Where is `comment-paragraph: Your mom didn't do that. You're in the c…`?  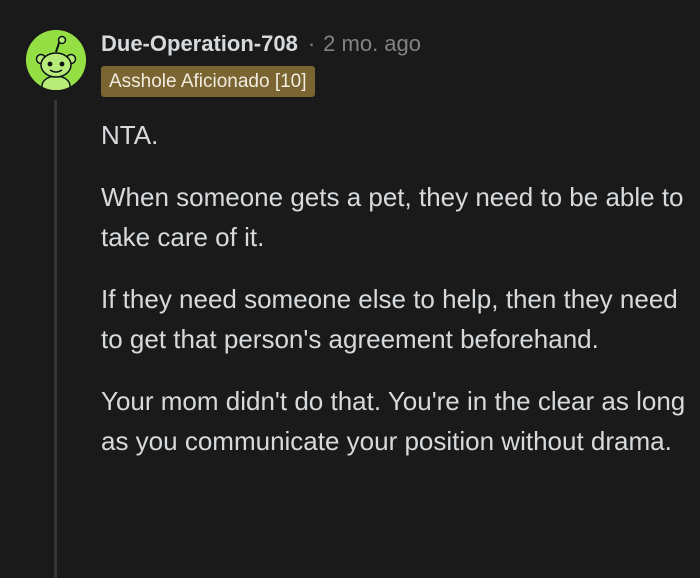 comment-paragraph: Your mom didn't do that. You're in the c… is located at coordinates (393, 421).